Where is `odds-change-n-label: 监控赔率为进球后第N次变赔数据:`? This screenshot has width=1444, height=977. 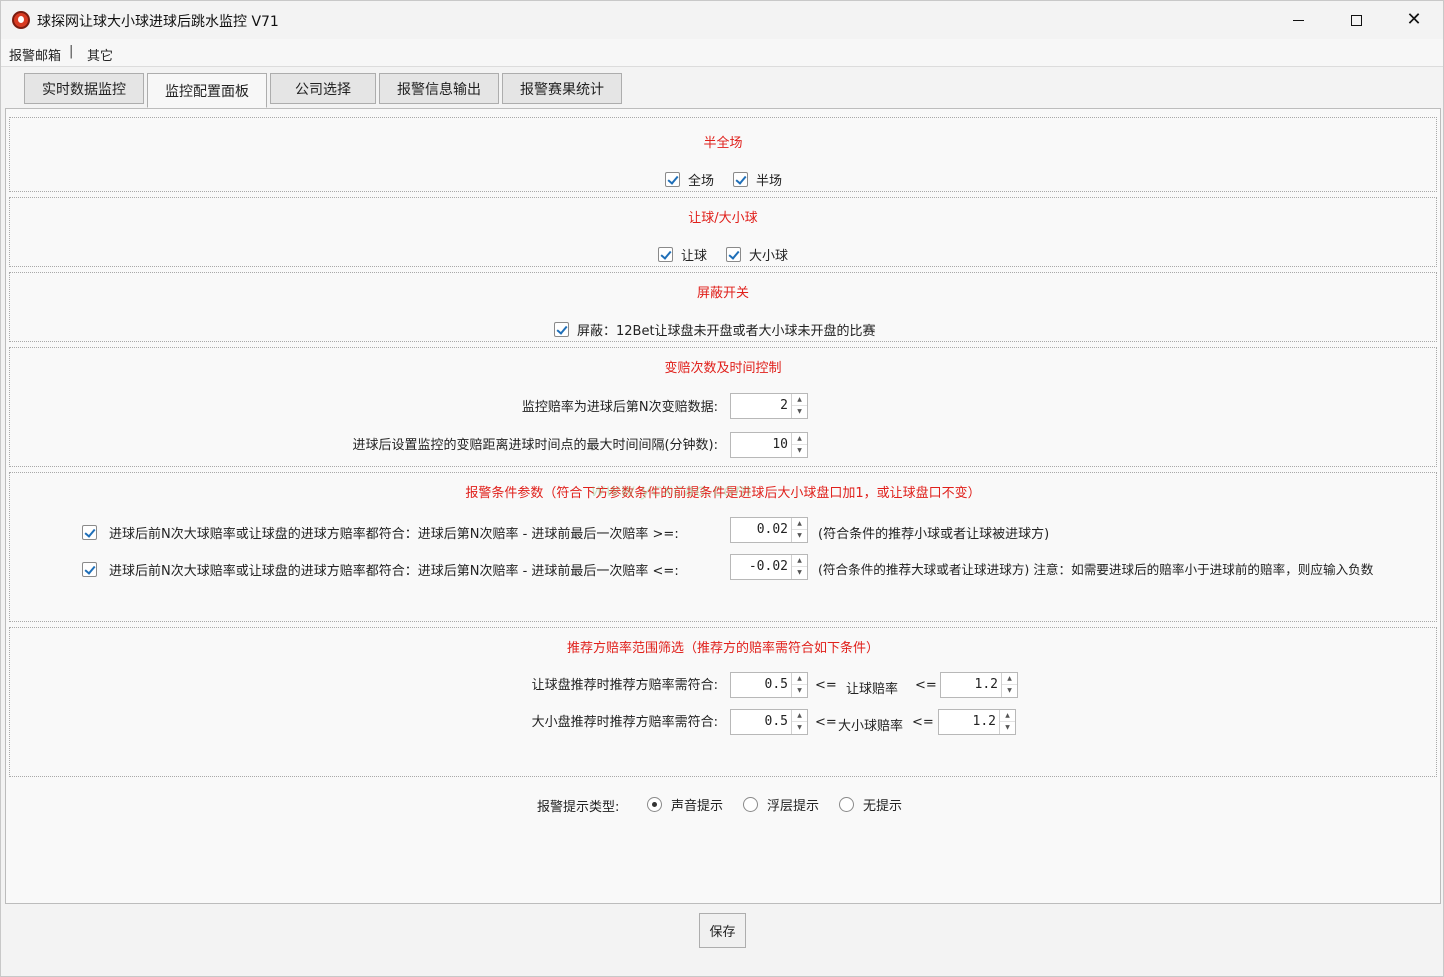
odds-change-n-label: 监控赔率为进球后第N次变赔数据: is located at coordinates (619, 407).